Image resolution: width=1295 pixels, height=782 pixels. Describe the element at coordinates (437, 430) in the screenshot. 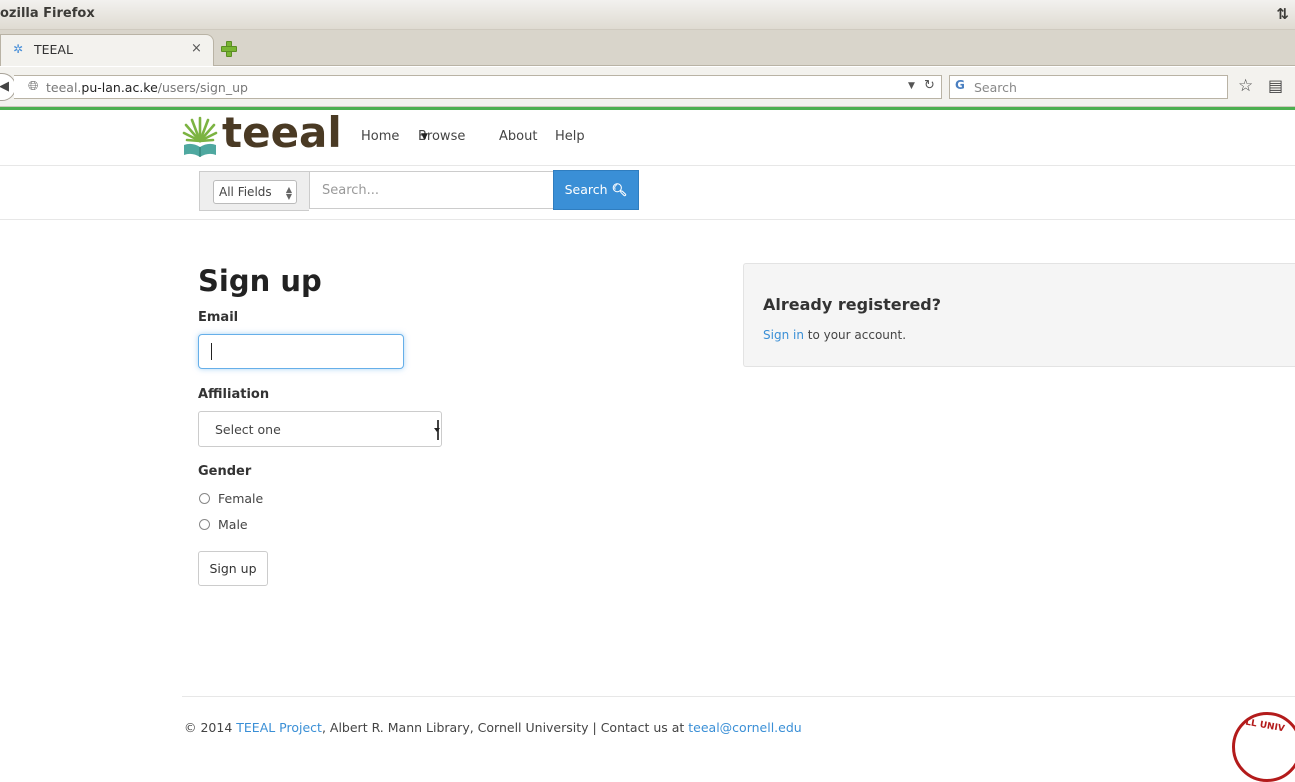

I see `select-arrow-icon` at that location.